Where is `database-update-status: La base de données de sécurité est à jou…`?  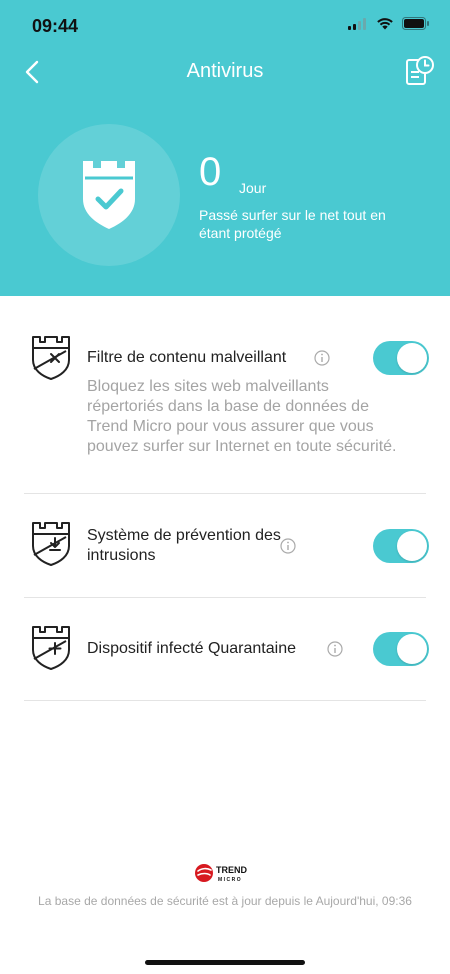 database-update-status: La base de données de sécurité est à jou… is located at coordinates (225, 901).